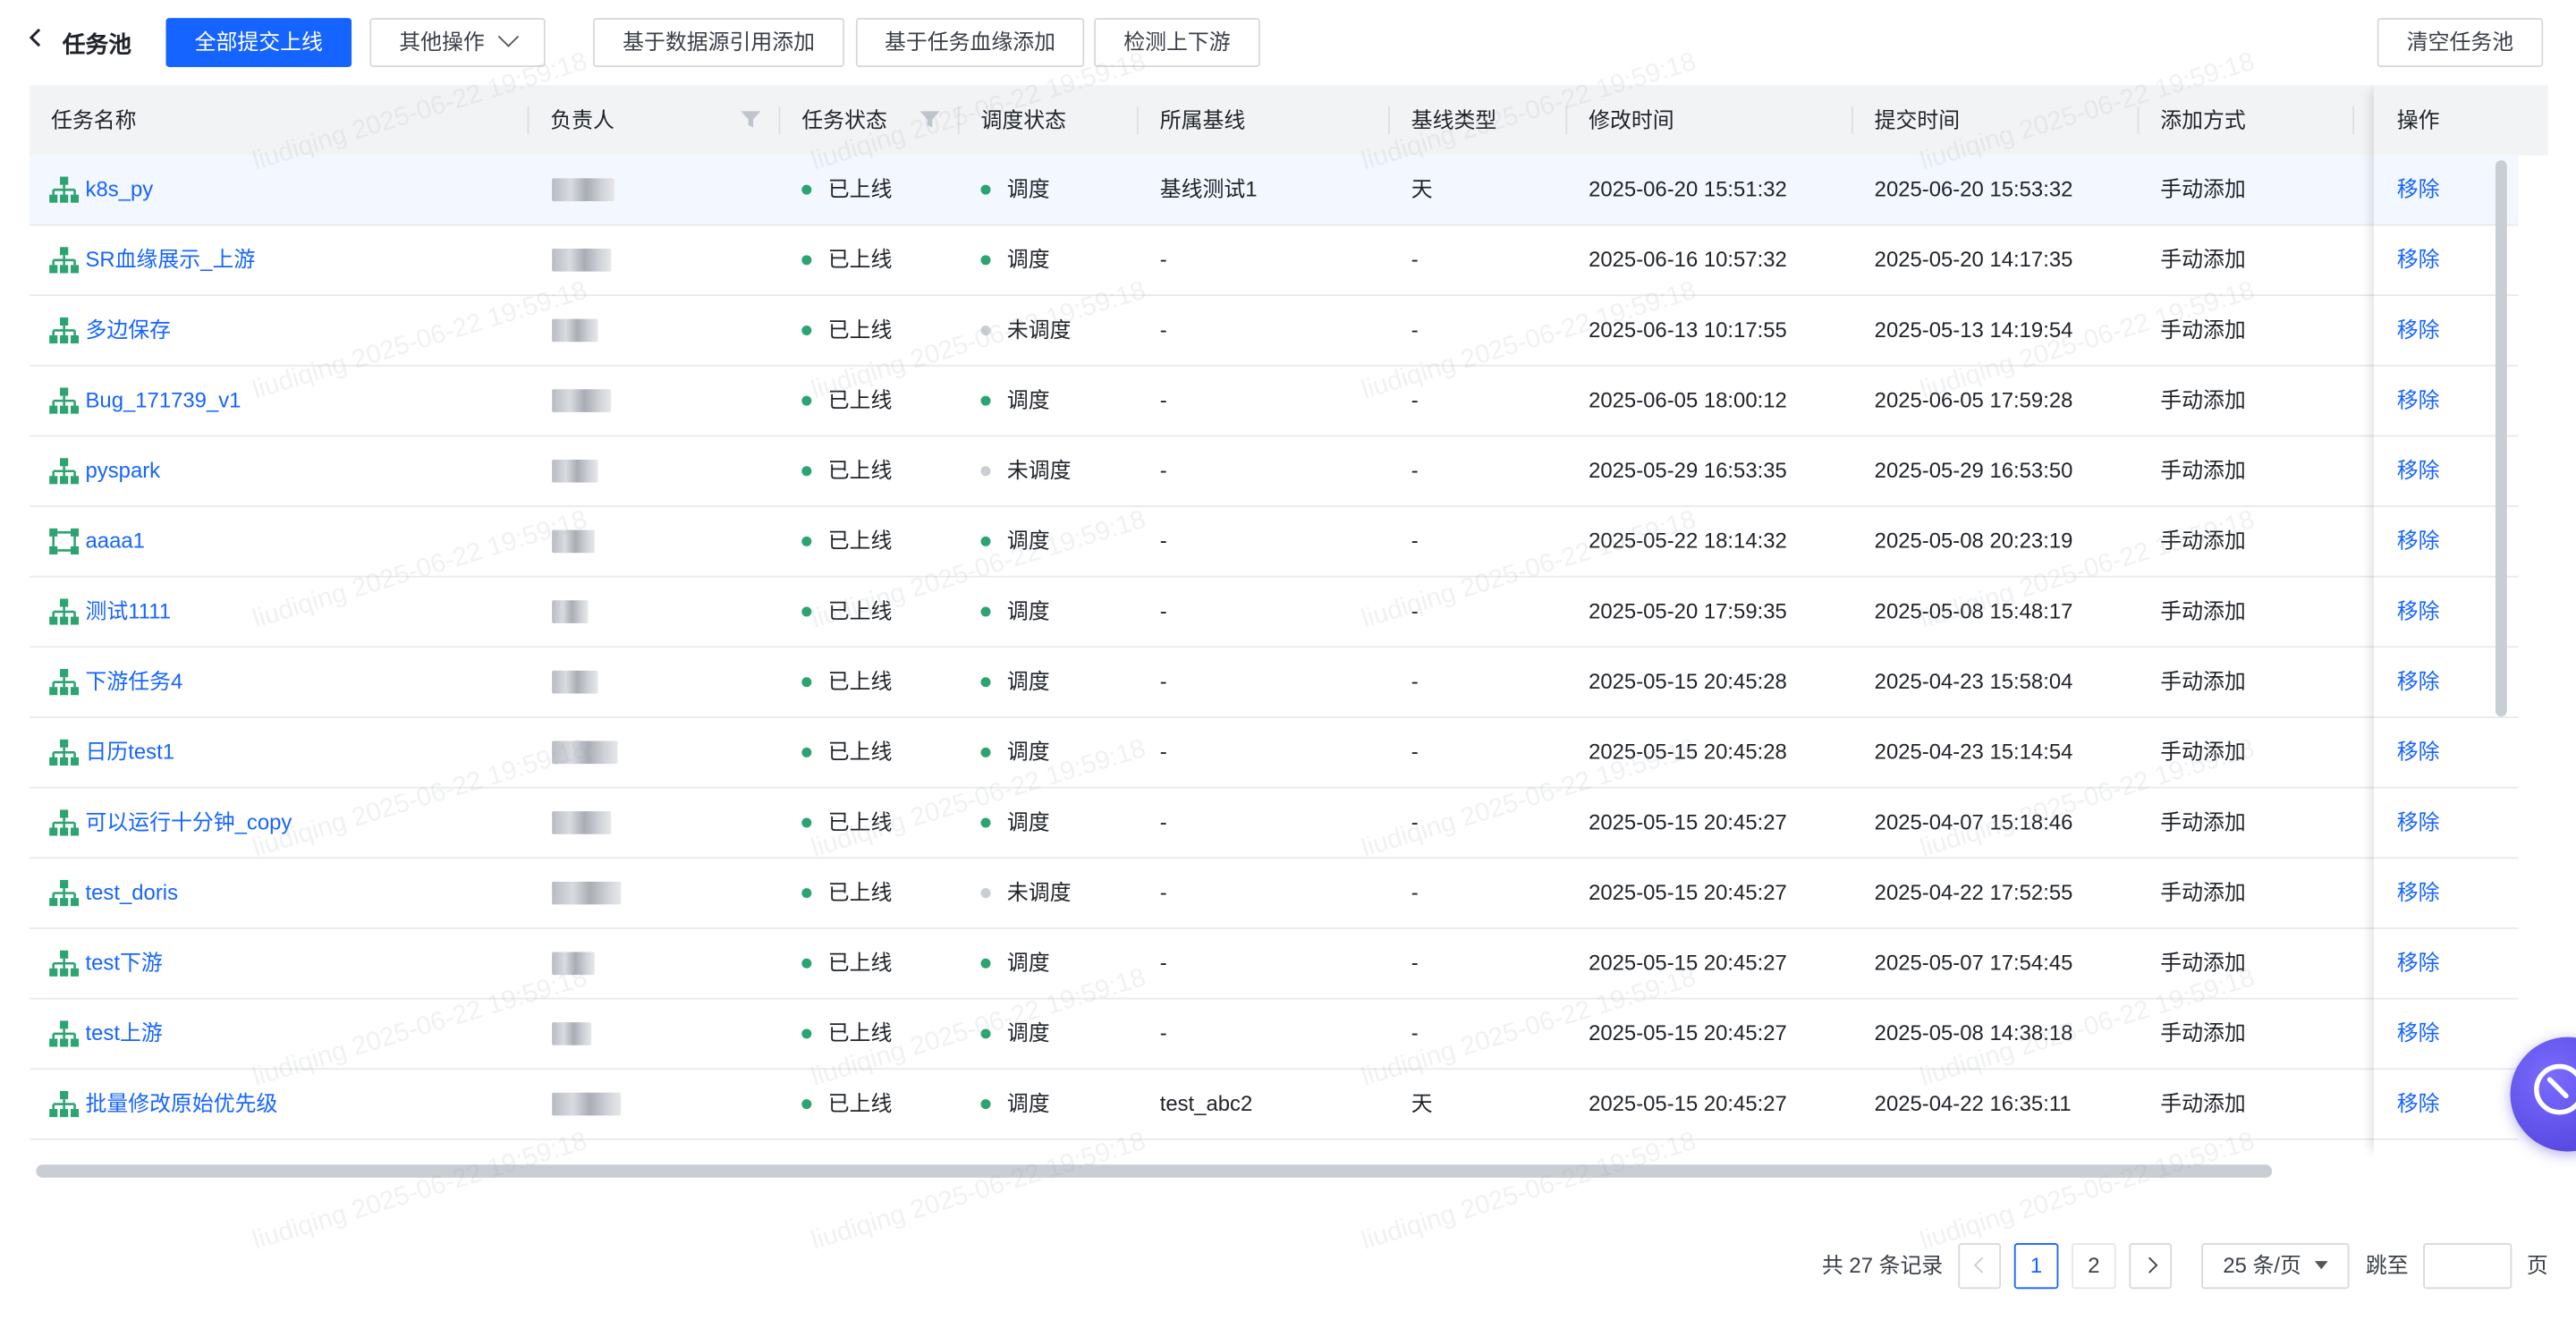 This screenshot has height=1320, width=2576. What do you see at coordinates (1882, 1265) in the screenshot?
I see `pagination-total: 共 27 条记录` at bounding box center [1882, 1265].